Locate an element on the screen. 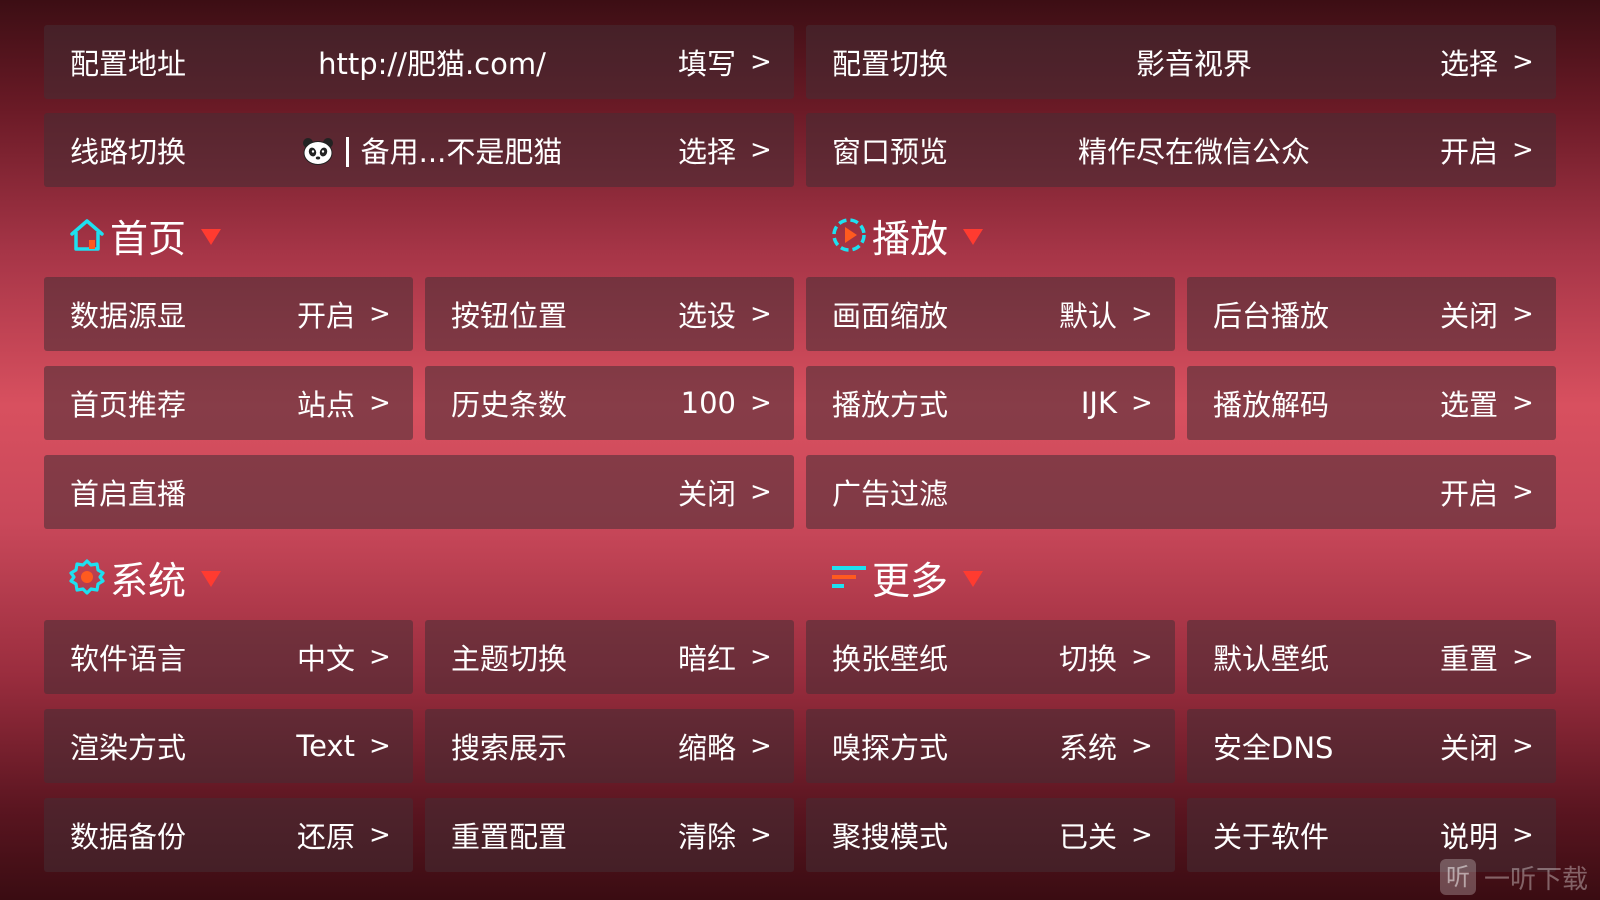  more-item-change-wallpaper: 换张壁纸 切换 > is located at coordinates (990, 657).